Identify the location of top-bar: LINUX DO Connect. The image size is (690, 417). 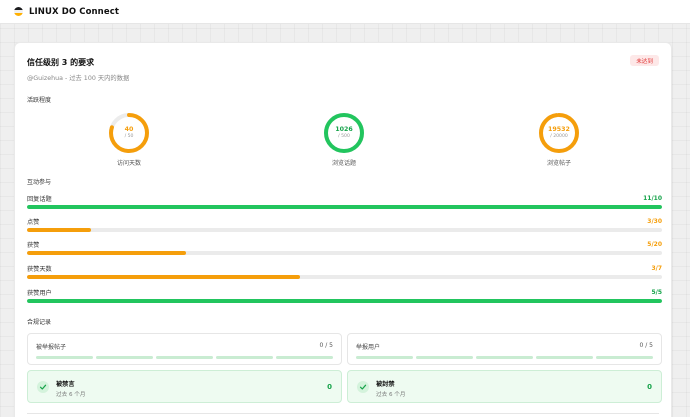
(345, 12).